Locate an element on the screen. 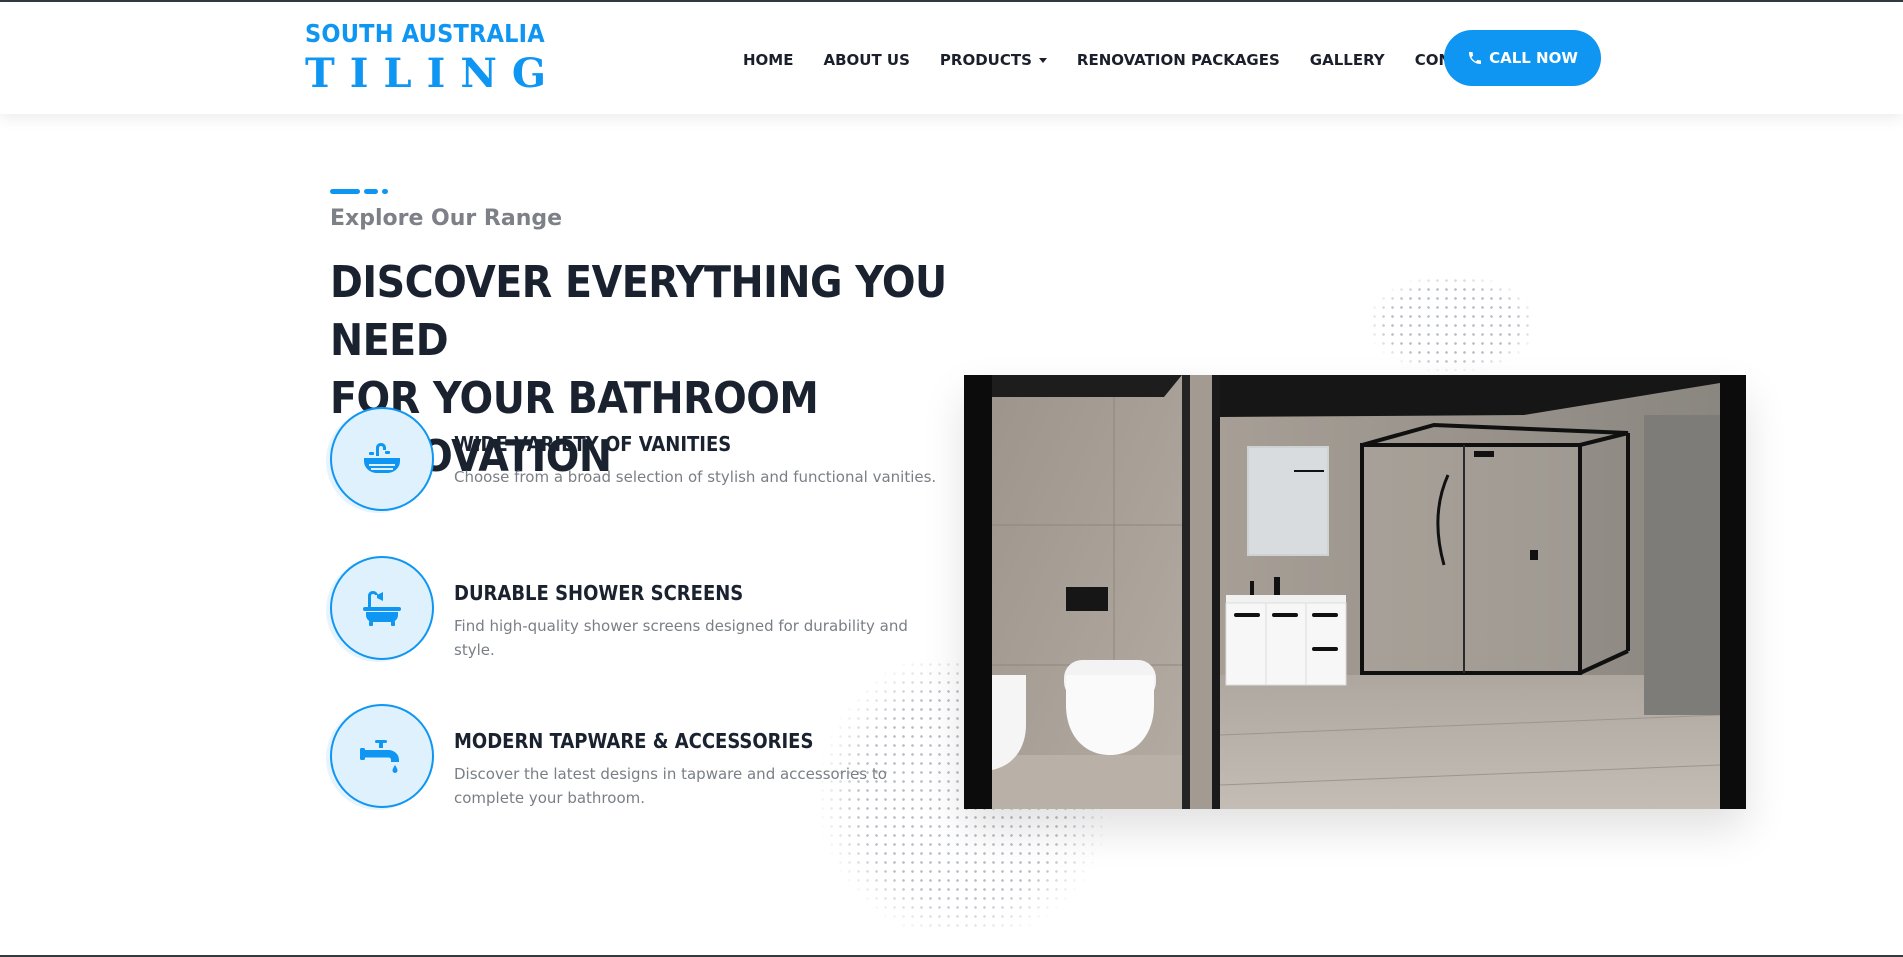 Image resolution: width=1903 pixels, height=957 pixels. section-eyebrow: Explore Our Range is located at coordinates (446, 218).